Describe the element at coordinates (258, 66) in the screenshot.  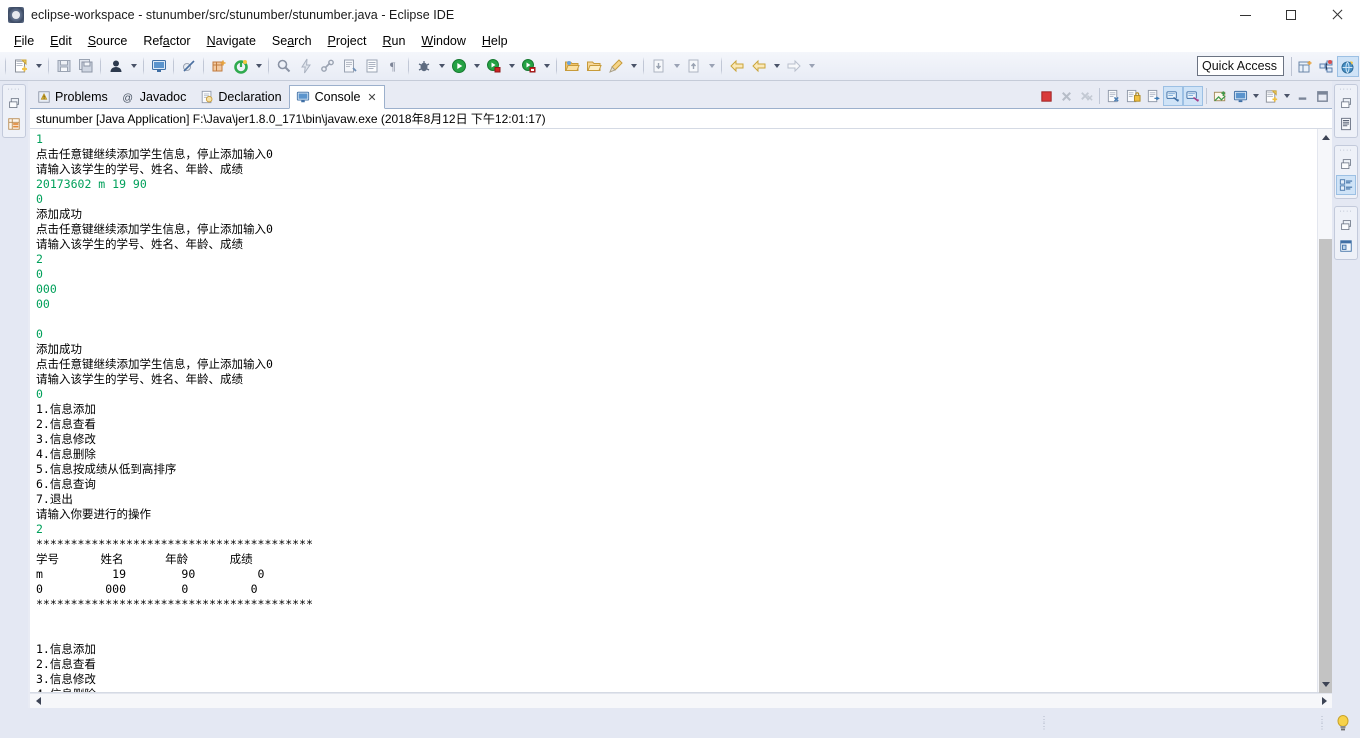
I see `coverage-dropdown-icon` at that location.